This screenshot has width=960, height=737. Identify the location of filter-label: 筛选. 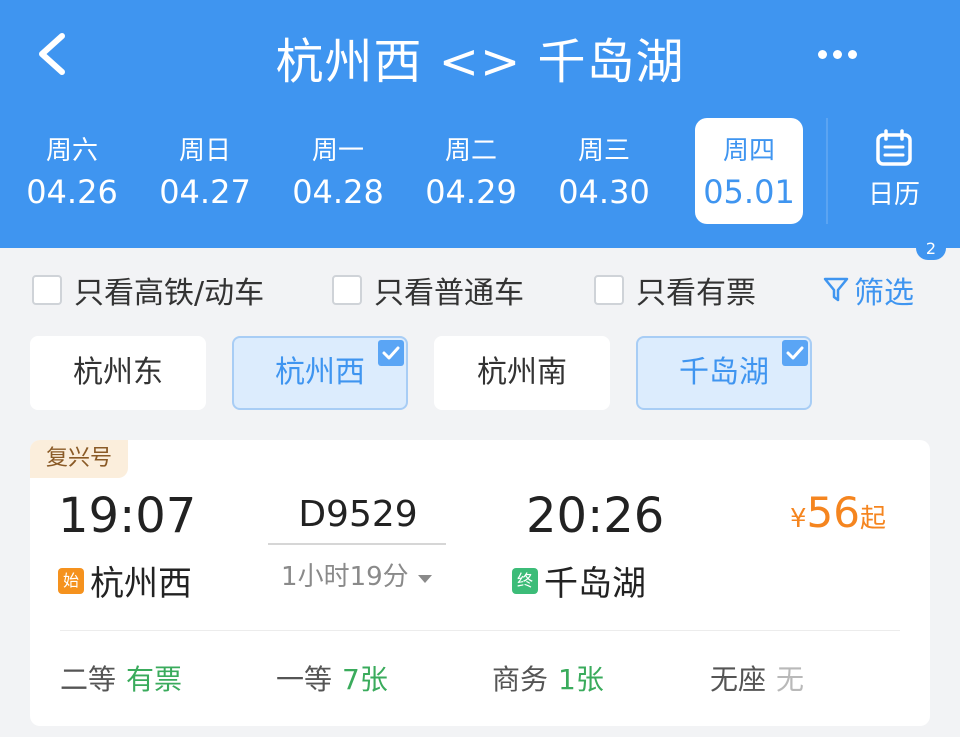
(884, 293).